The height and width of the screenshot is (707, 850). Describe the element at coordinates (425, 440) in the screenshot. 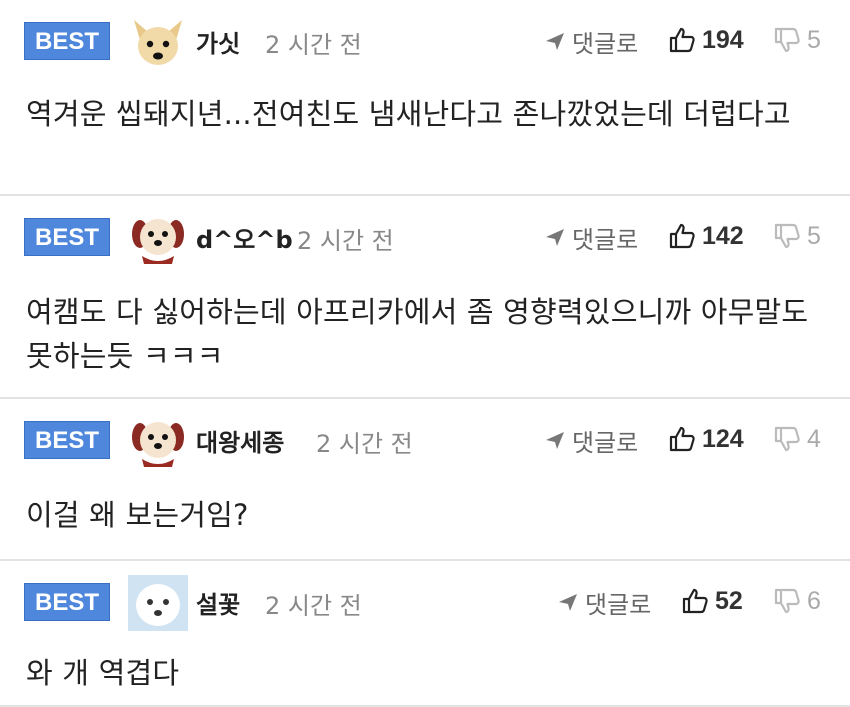

I see `comment-header: BEST 대왕세종 2 시간 전 댓글로 124 4` at that location.